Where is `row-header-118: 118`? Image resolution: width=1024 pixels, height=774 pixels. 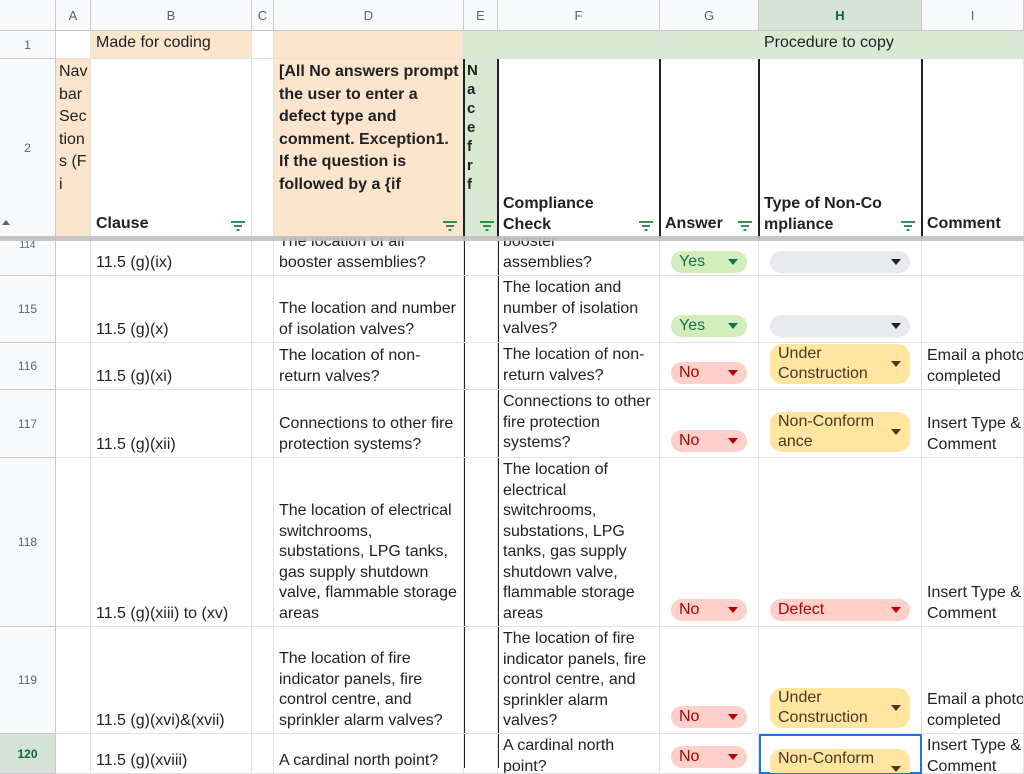 row-header-118: 118 is located at coordinates (28, 542).